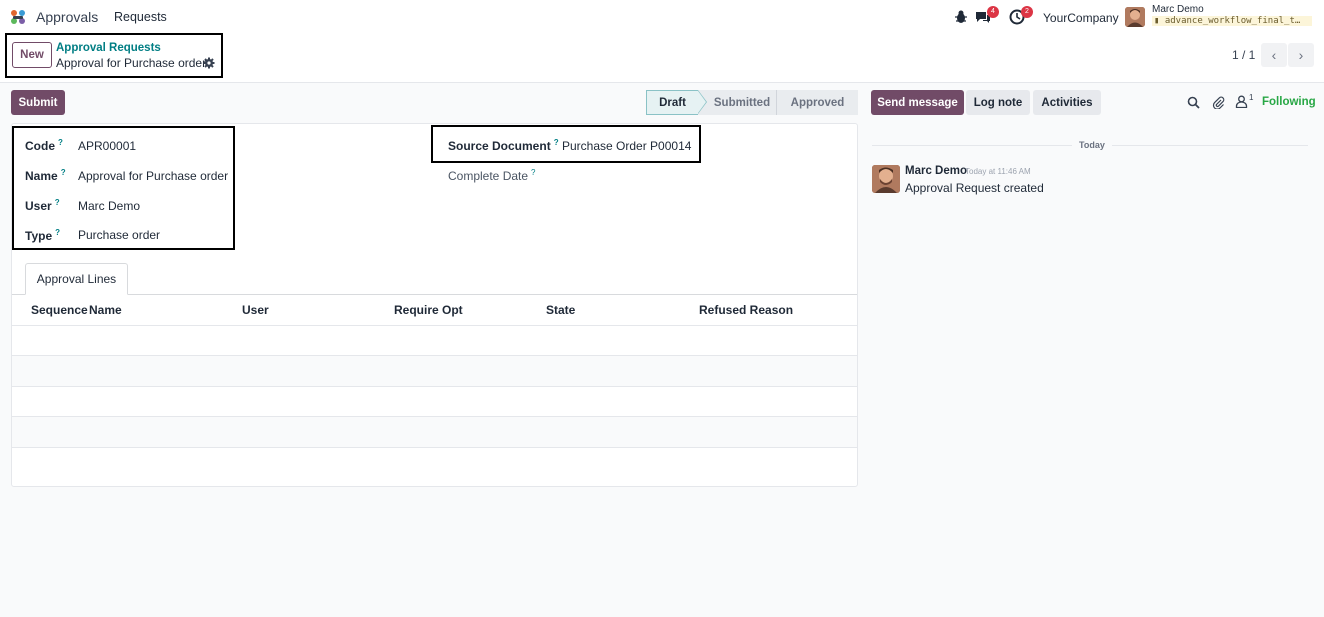  I want to click on status-bar: Draft Submitted Approved, so click(752, 102).